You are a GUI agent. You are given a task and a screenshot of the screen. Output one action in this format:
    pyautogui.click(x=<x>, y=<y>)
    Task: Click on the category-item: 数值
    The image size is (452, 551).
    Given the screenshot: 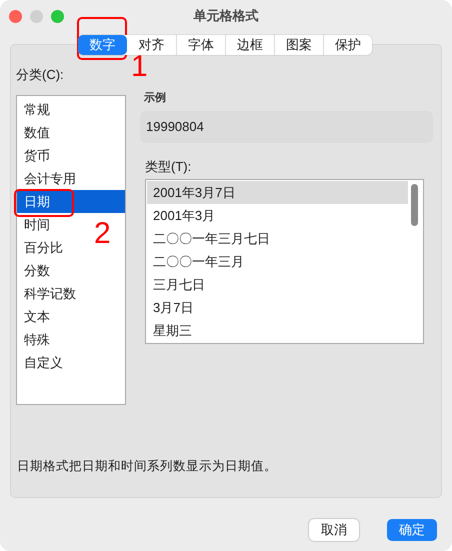 What is the action you would take?
    pyautogui.click(x=35, y=132)
    